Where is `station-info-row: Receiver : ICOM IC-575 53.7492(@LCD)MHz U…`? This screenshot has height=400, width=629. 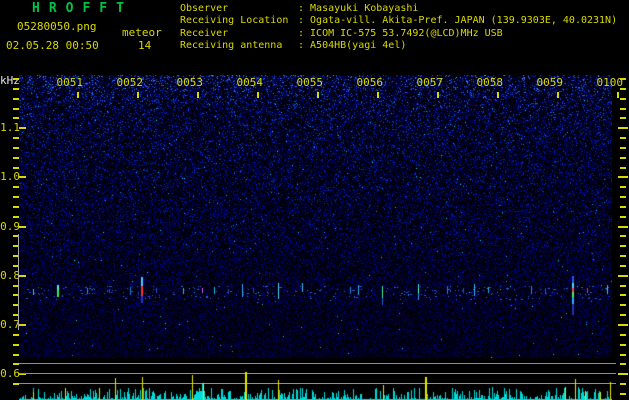
station-info-row: Receiver : ICOM IC-575 53.7492(@LCD)MHz U… is located at coordinates (398, 34).